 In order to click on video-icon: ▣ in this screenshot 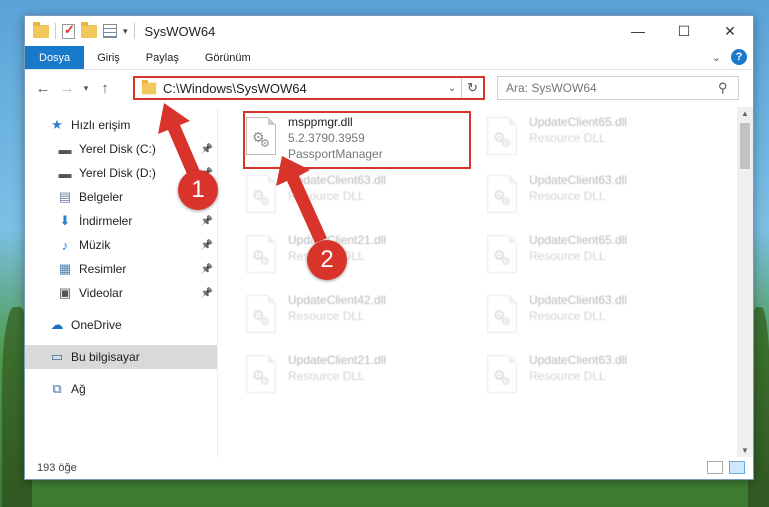, I will do `click(65, 292)`.